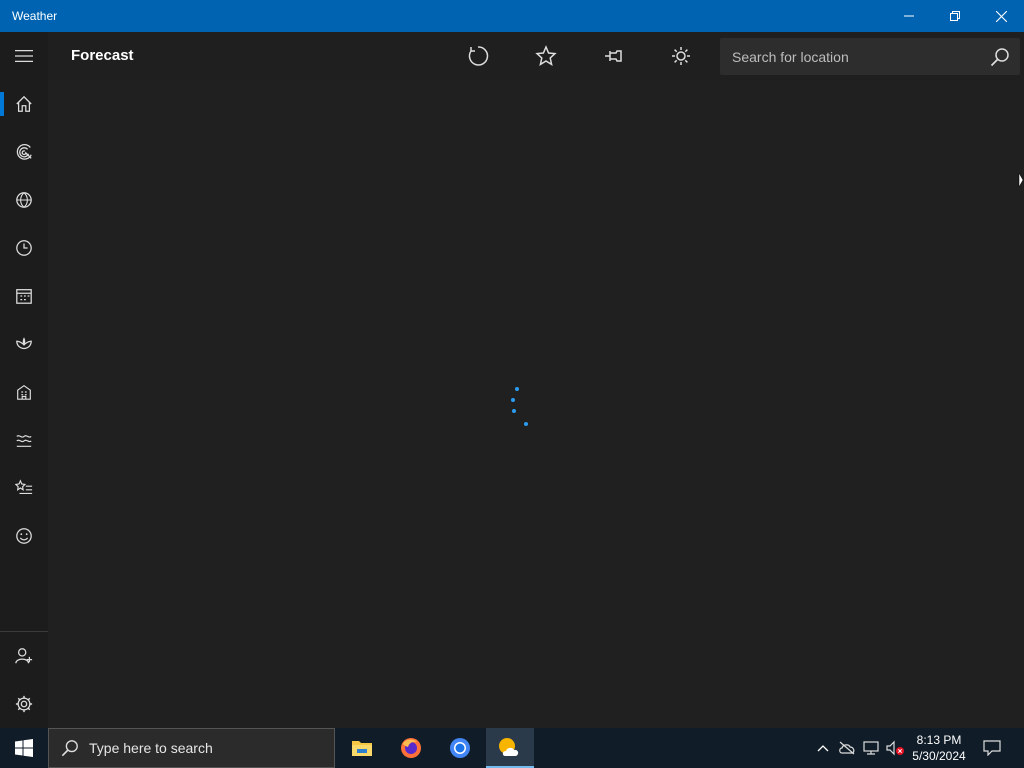 The image size is (1024, 768). I want to click on minimize-button, so click(909, 16).